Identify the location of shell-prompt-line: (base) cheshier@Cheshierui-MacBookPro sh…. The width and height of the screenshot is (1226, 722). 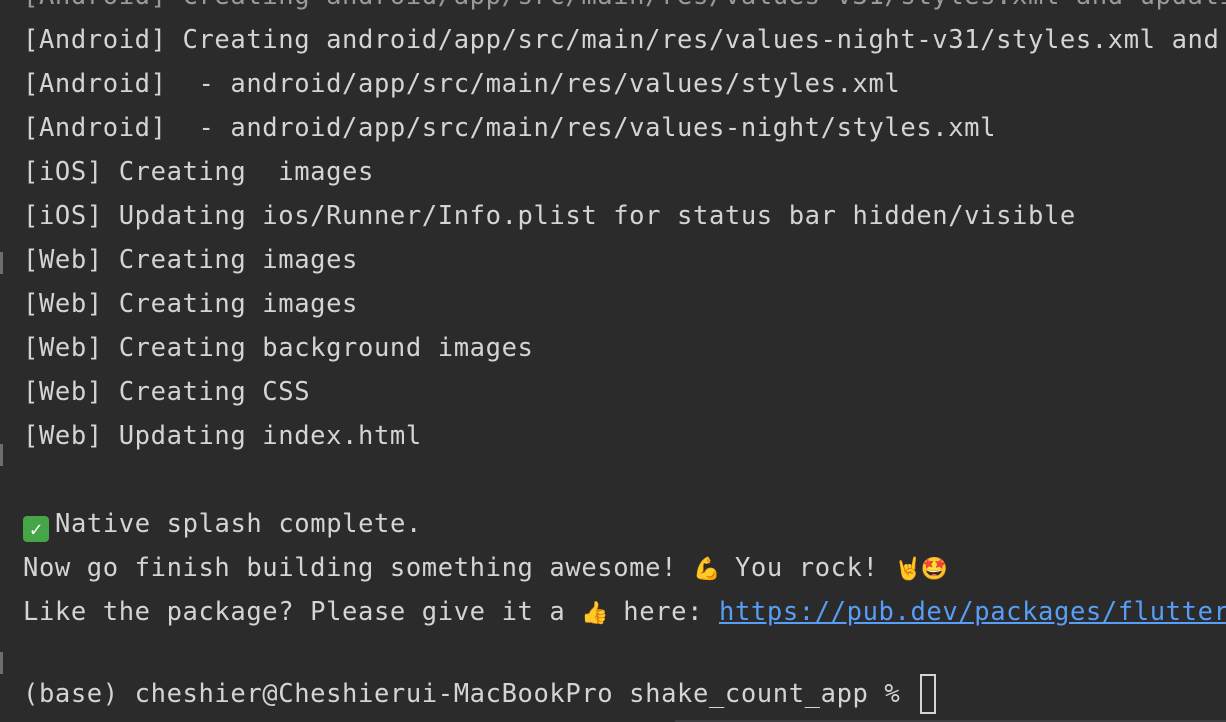
(480, 694).